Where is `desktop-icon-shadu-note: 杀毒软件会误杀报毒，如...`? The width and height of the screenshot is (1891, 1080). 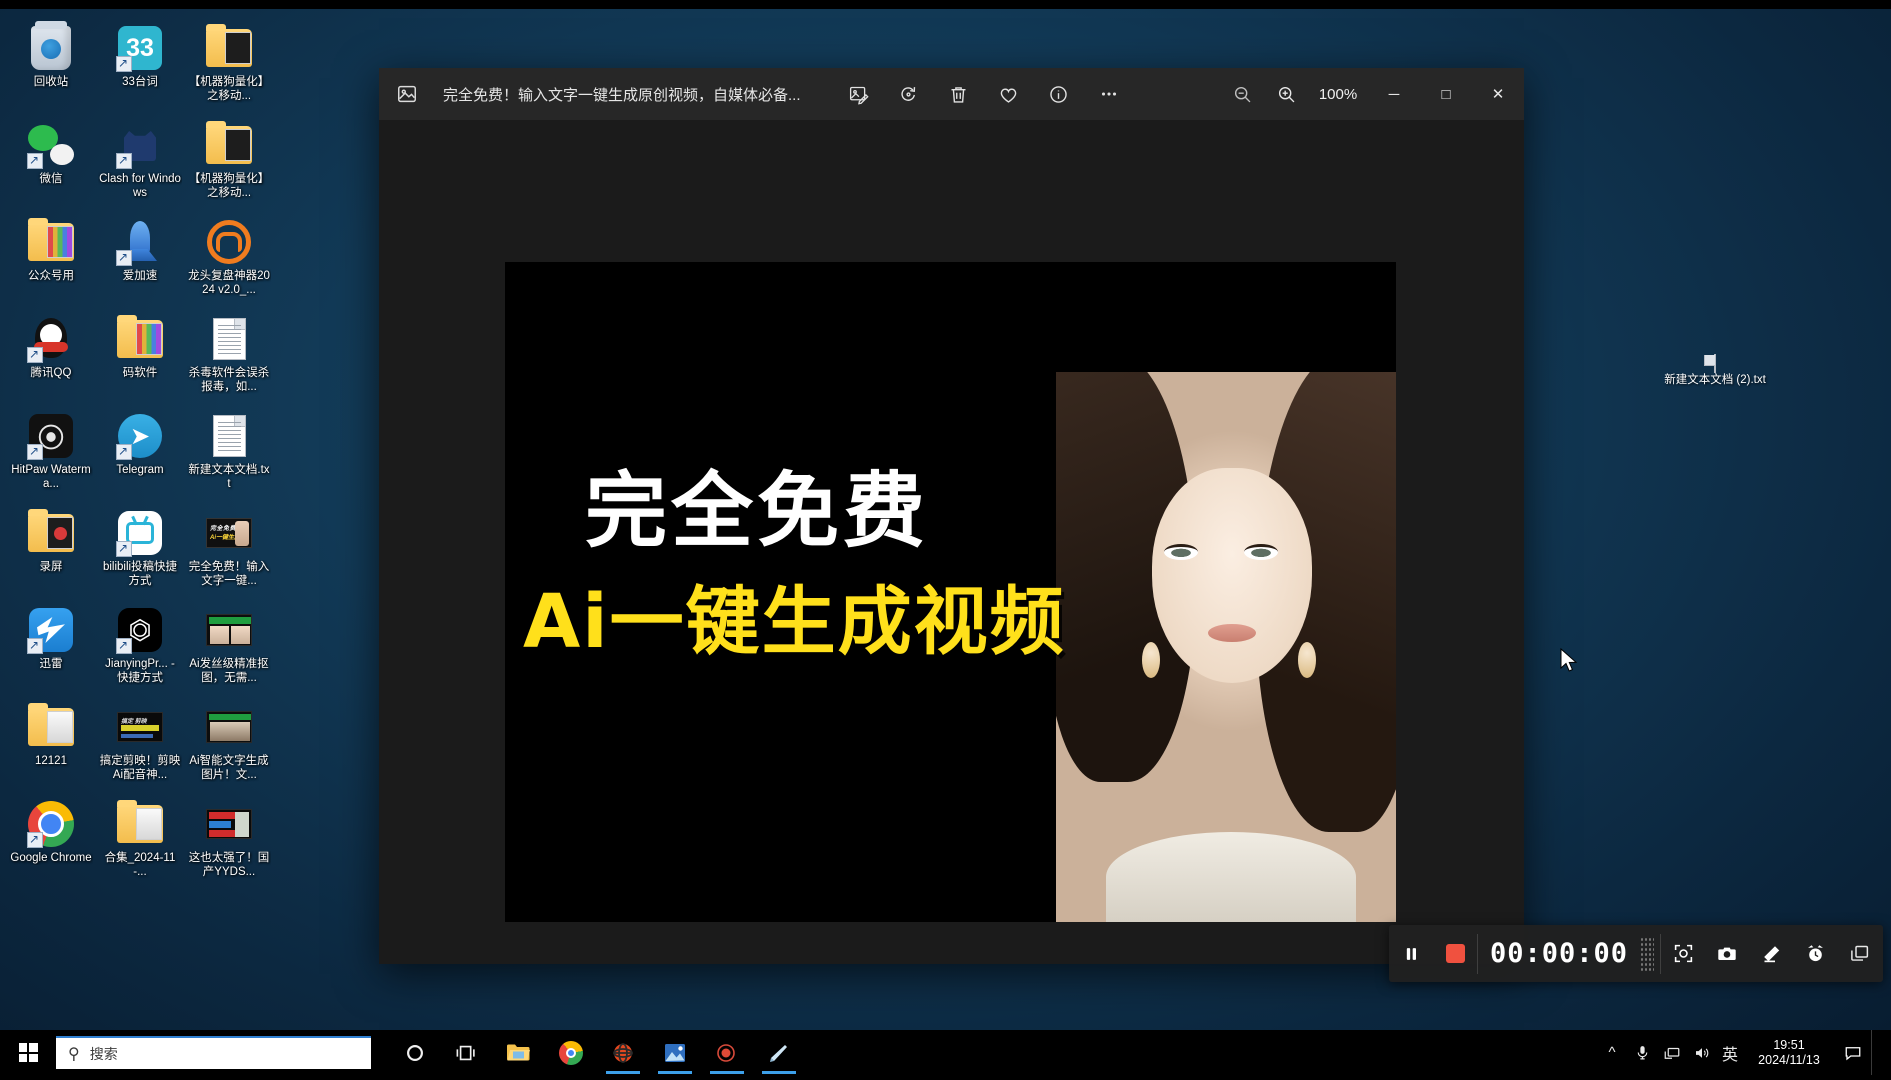
desktop-icon-shadu-note: 杀毒软件会误杀报毒，如... is located at coordinates (229, 357).